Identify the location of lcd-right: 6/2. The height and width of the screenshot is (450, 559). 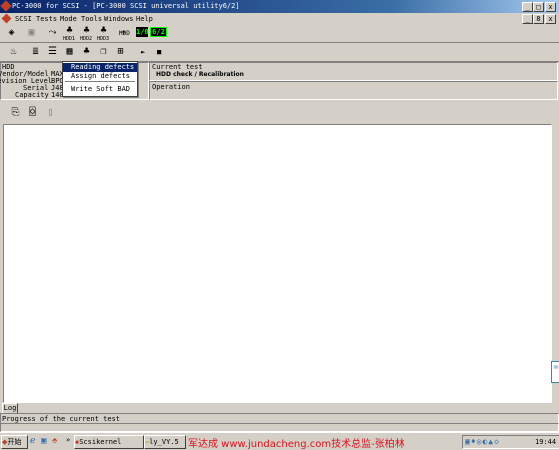
(158, 32).